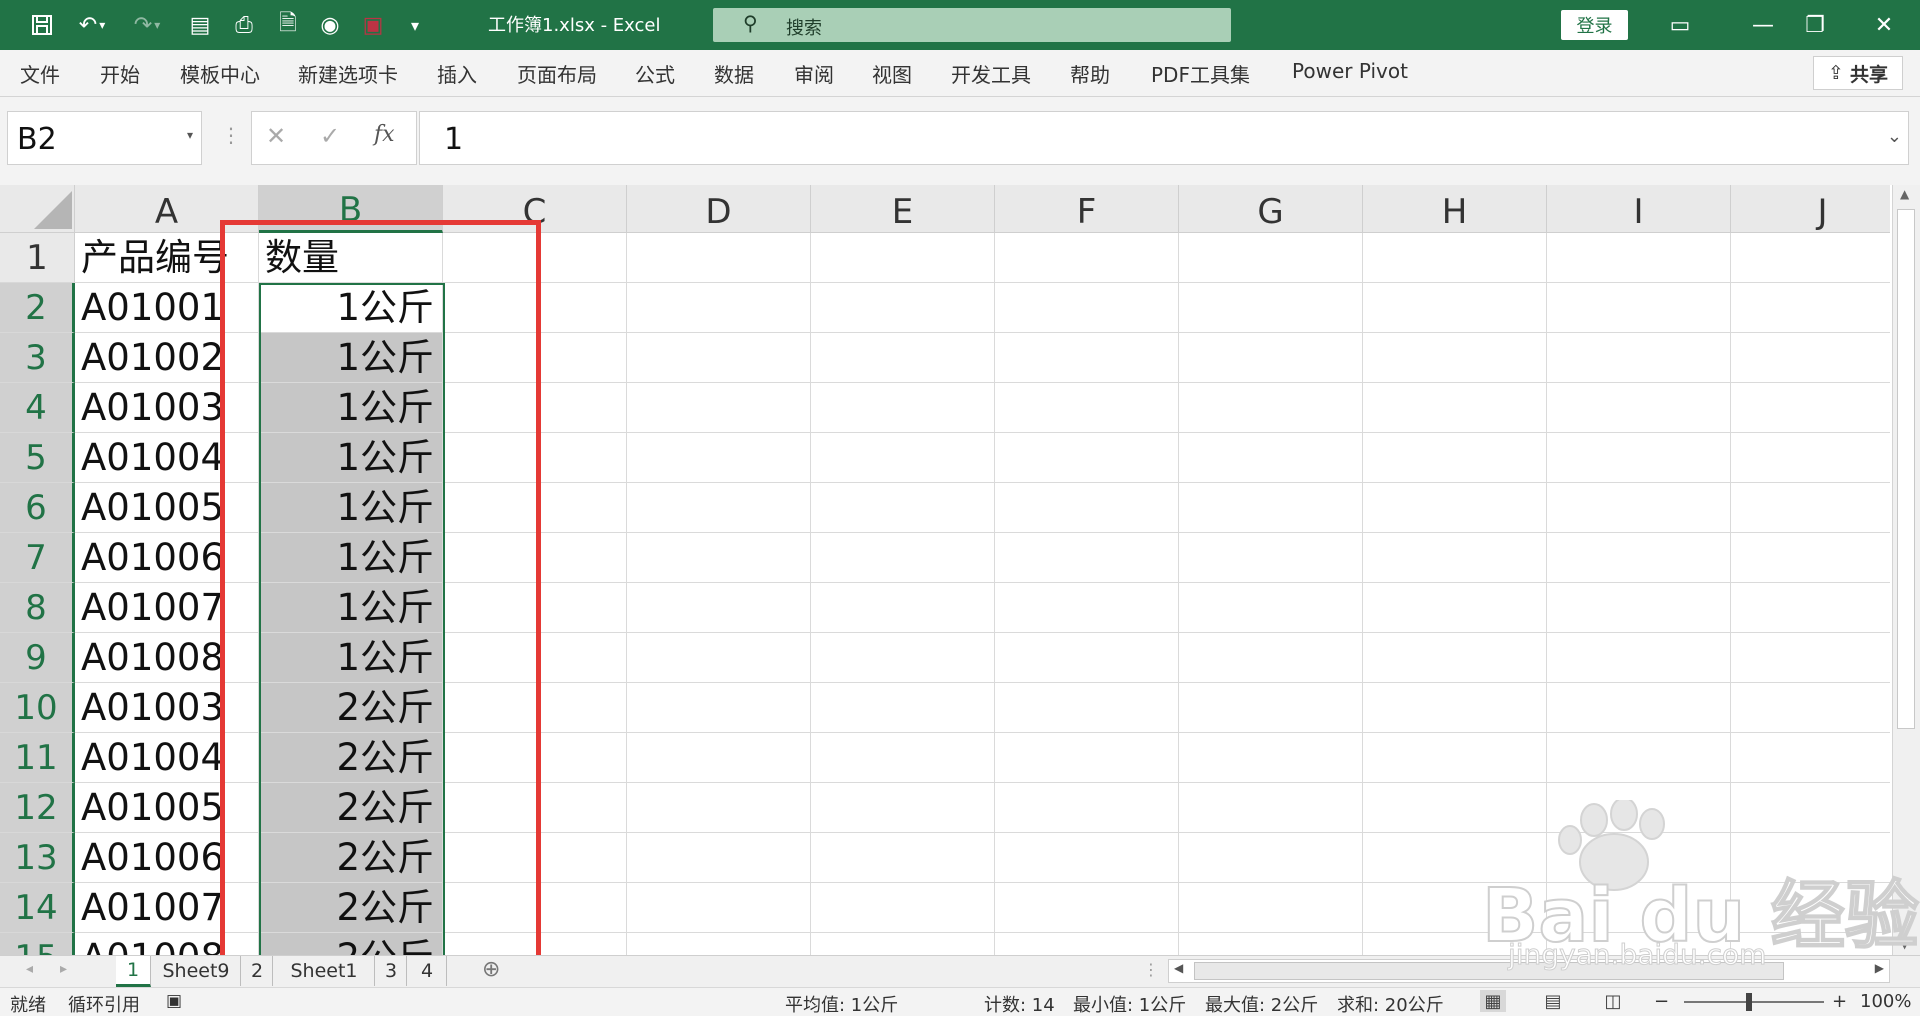 The image size is (1920, 1017). I want to click on sheet-tab-sheet9: Sheet9, so click(196, 971).